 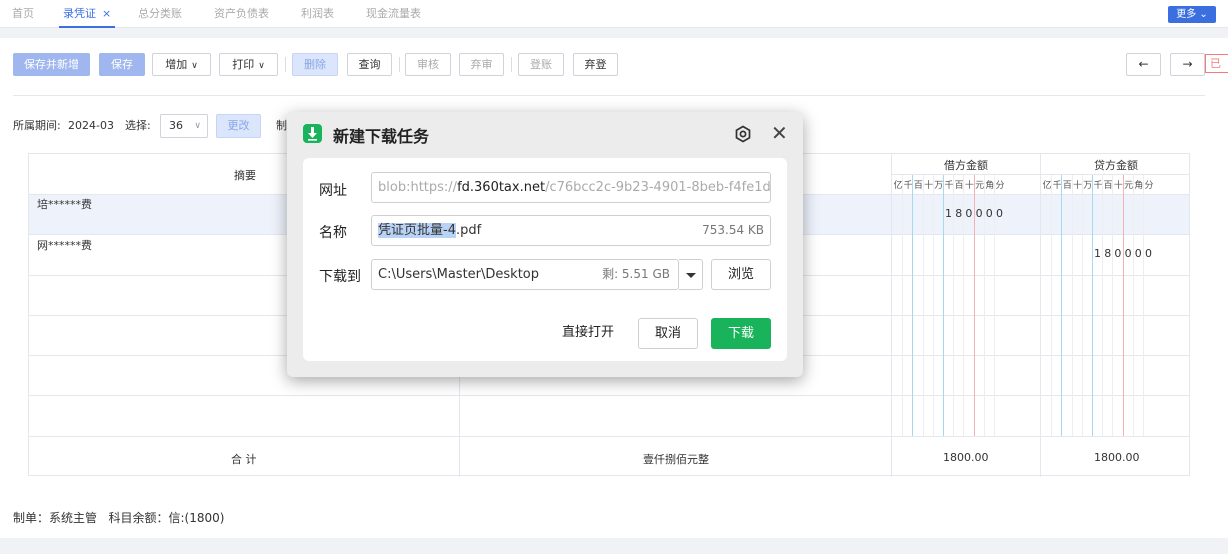 I want to click on period-value: 2024-03, so click(x=91, y=125).